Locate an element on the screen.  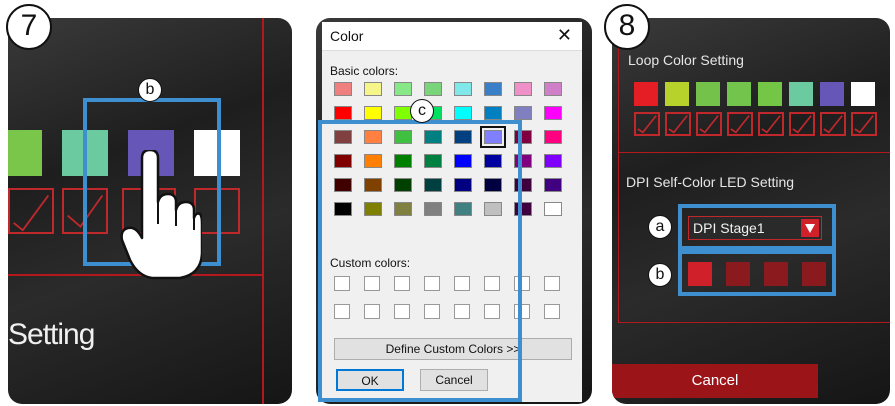
callout-b8: b is located at coordinates (660, 275).